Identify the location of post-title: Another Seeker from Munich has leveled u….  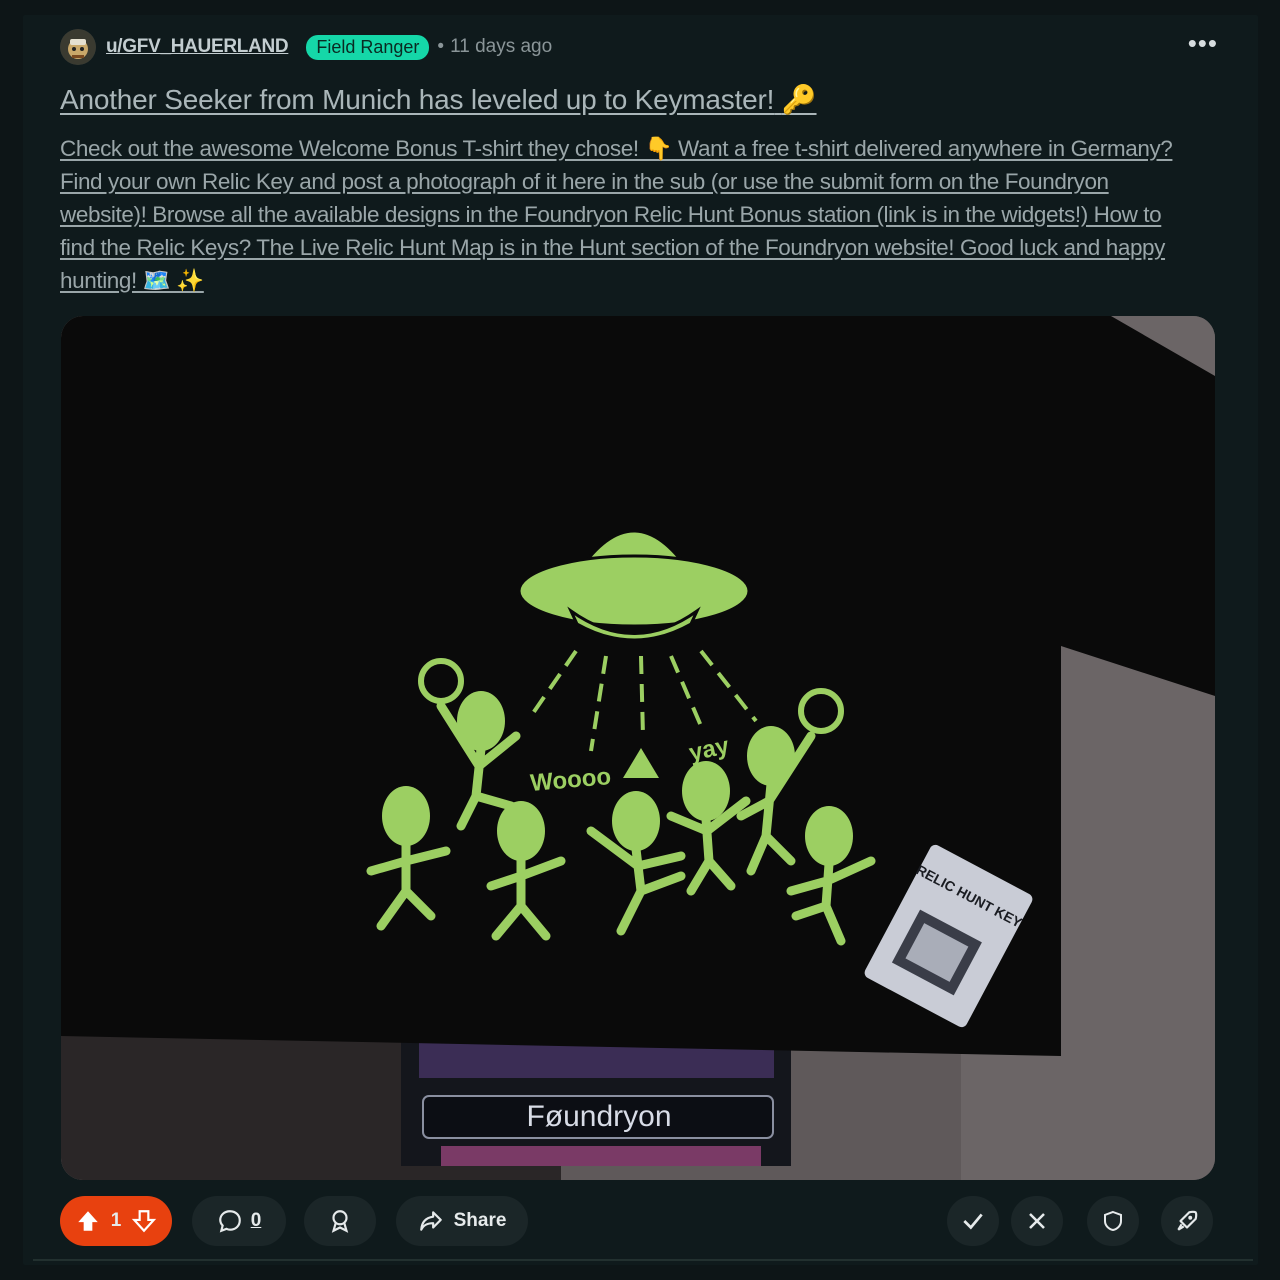
(438, 99).